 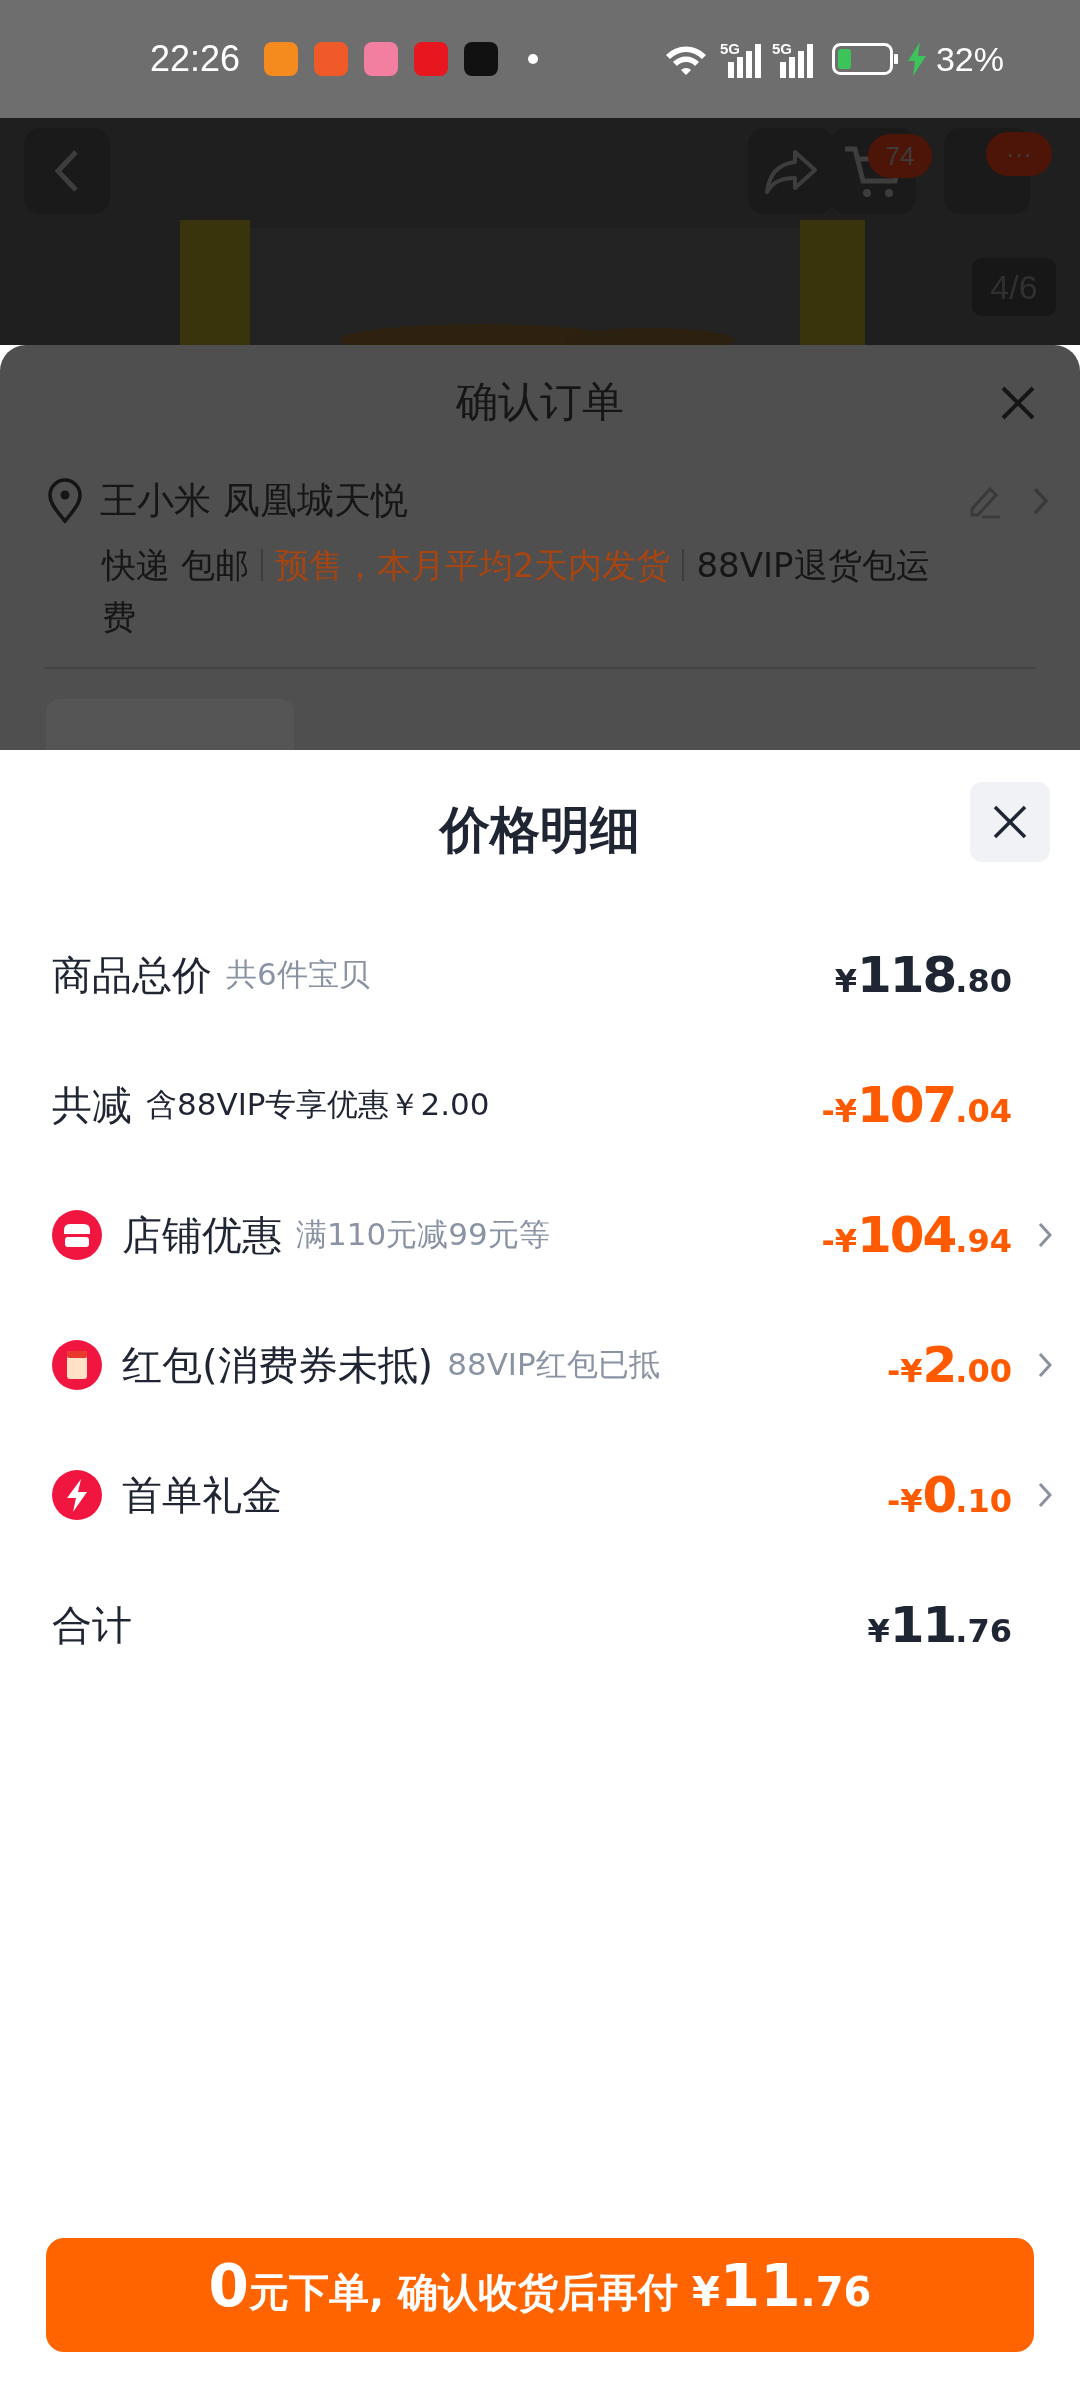 I want to click on price-label: 红包(消费券未抵), so click(x=278, y=1365).